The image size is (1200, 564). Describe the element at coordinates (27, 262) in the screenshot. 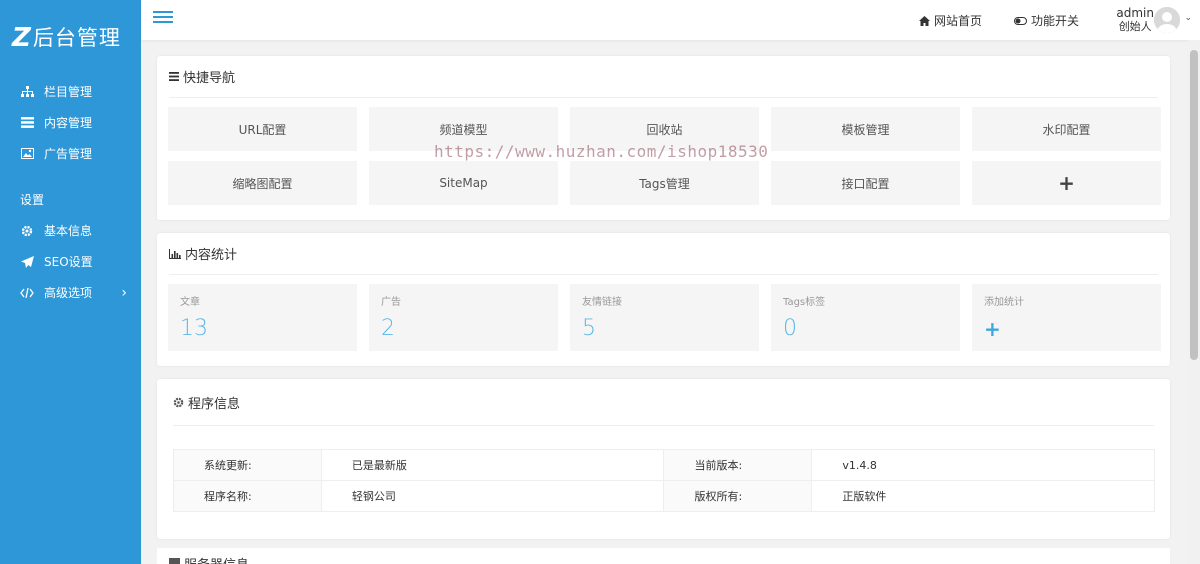

I see `paper-plane-icon` at that location.